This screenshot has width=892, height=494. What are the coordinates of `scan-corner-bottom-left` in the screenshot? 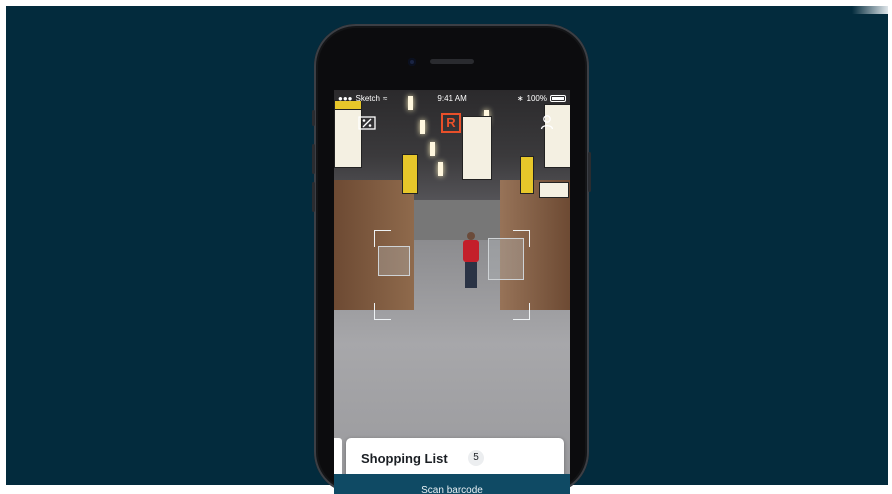 It's located at (382, 311).